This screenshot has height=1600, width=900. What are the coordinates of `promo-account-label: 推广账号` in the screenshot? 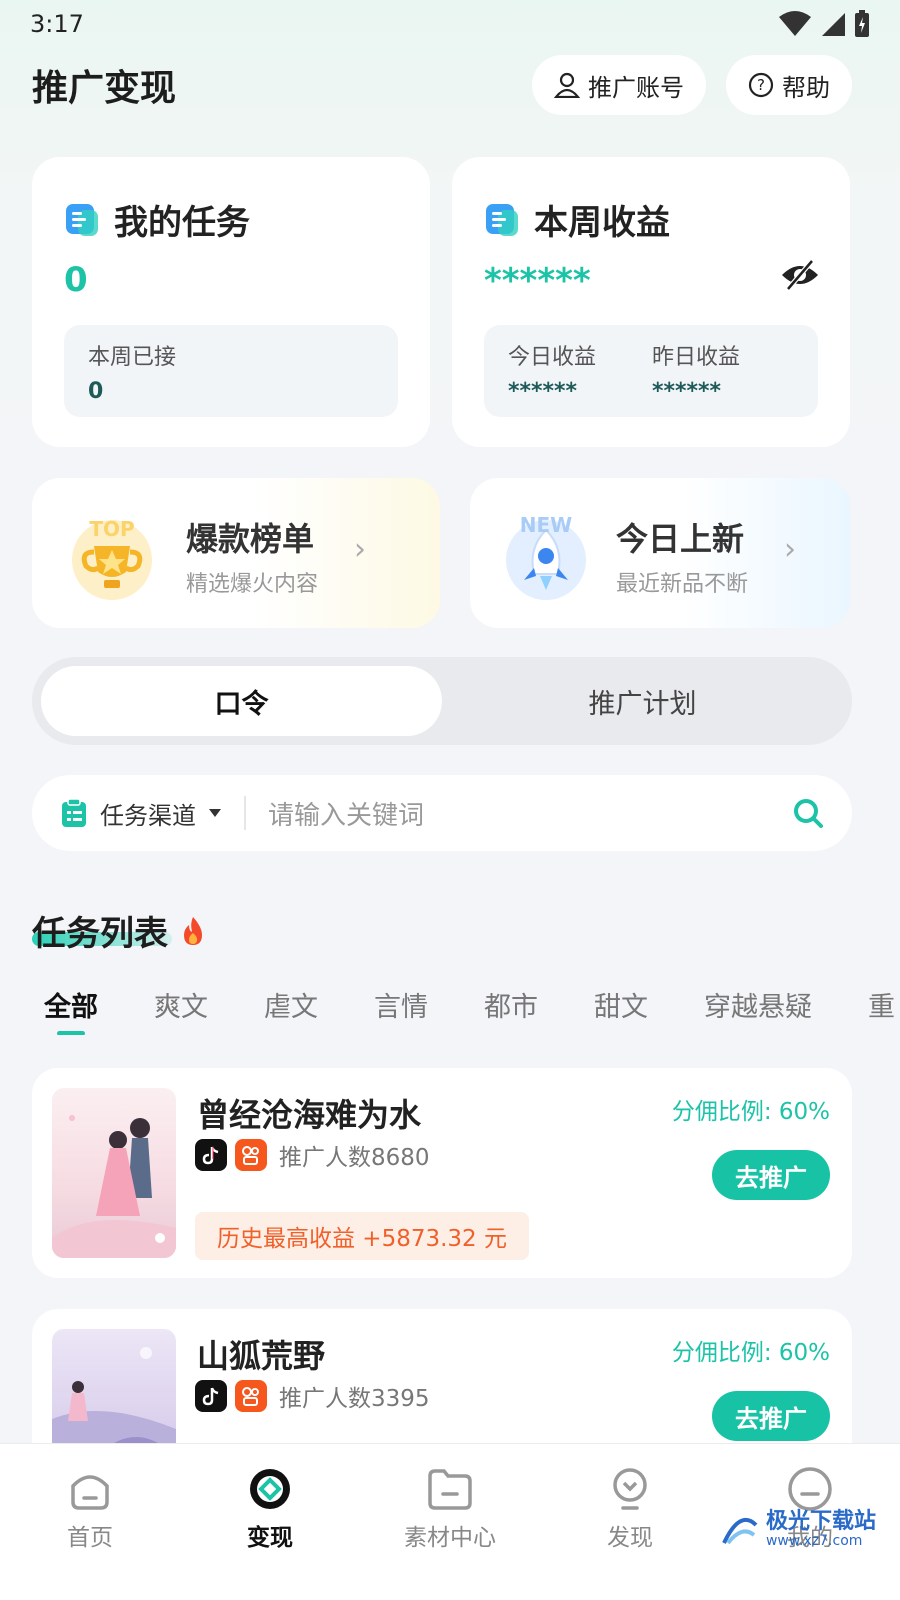 It's located at (636, 87).